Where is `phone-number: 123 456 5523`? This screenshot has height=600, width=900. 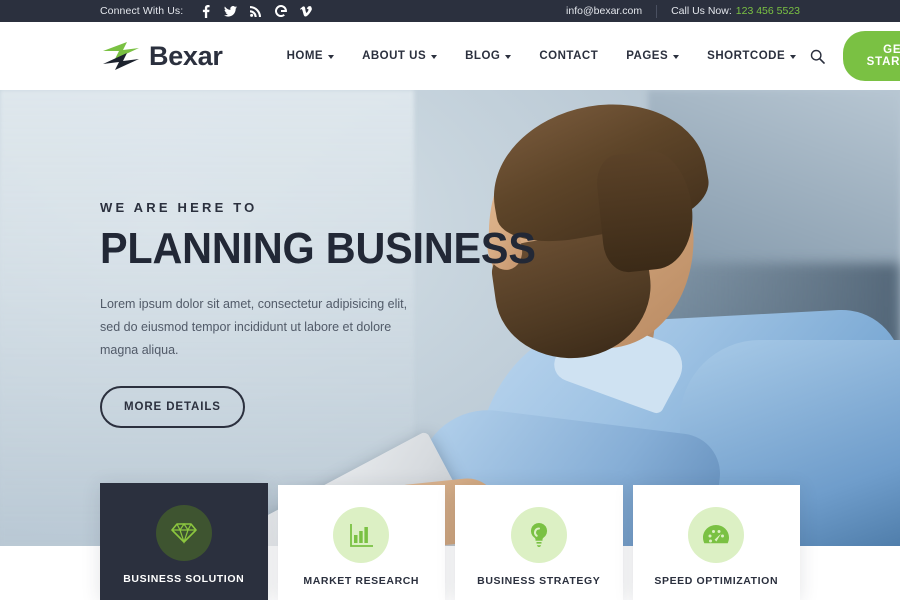
phone-number: 123 456 5523 is located at coordinates (768, 11).